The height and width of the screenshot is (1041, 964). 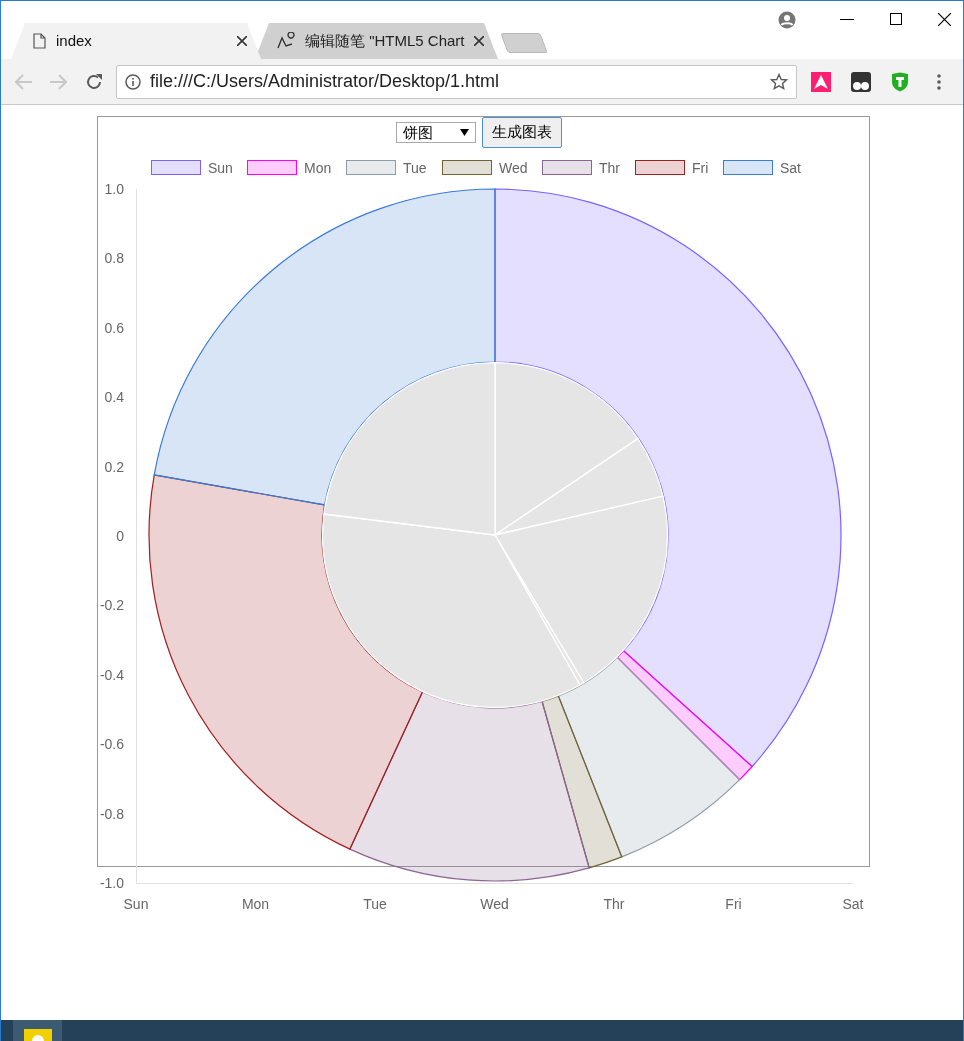 What do you see at coordinates (787, 20) in the screenshot?
I see `profile-icon` at bounding box center [787, 20].